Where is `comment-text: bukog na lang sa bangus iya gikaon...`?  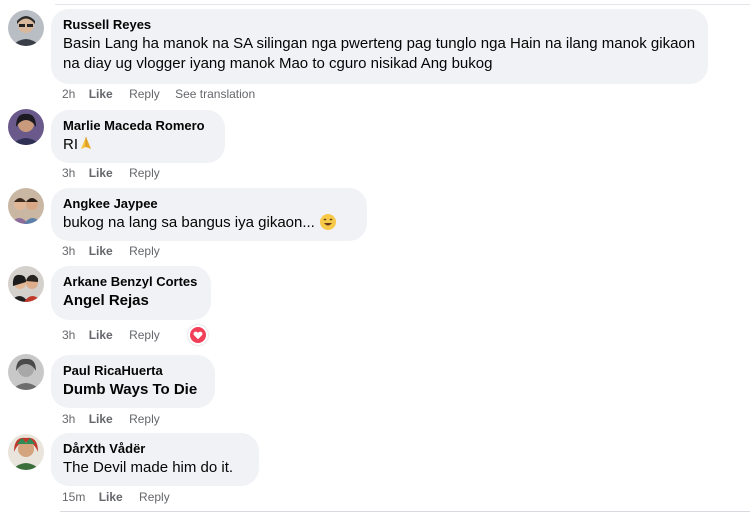 comment-text: bukog na lang sa bangus iya gikaon... is located at coordinates (189, 222).